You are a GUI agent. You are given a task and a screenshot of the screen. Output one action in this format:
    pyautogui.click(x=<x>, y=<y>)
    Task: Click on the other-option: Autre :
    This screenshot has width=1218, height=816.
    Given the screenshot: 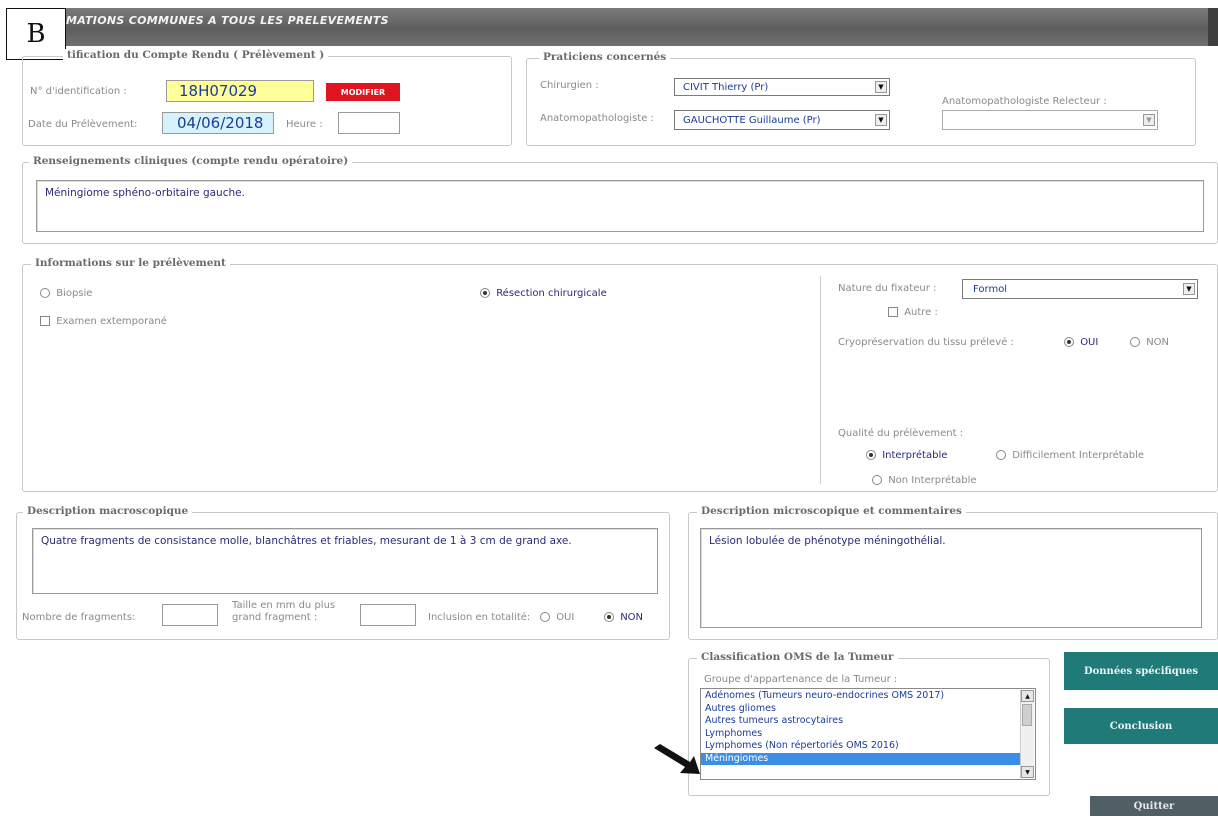 What is the action you would take?
    pyautogui.click(x=913, y=312)
    